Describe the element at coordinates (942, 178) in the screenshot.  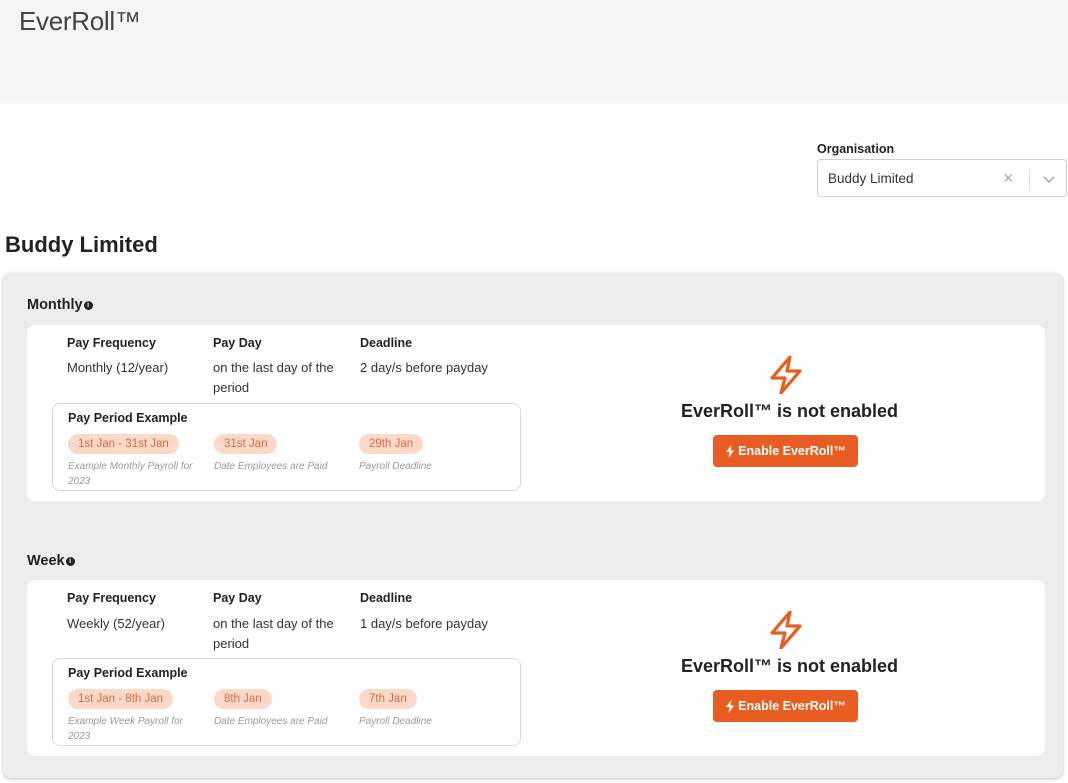
I see `organisation-select: Buddy Limited ×` at that location.